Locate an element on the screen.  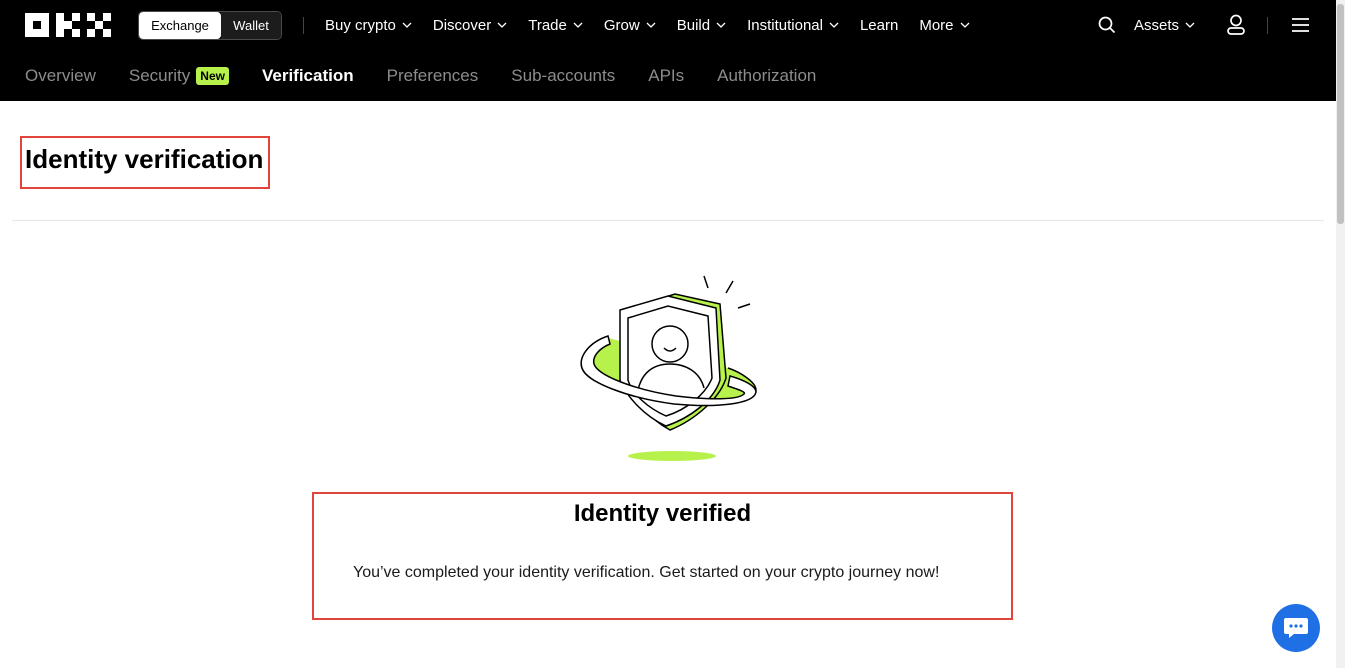
assets-menu: Assets is located at coordinates (1164, 25).